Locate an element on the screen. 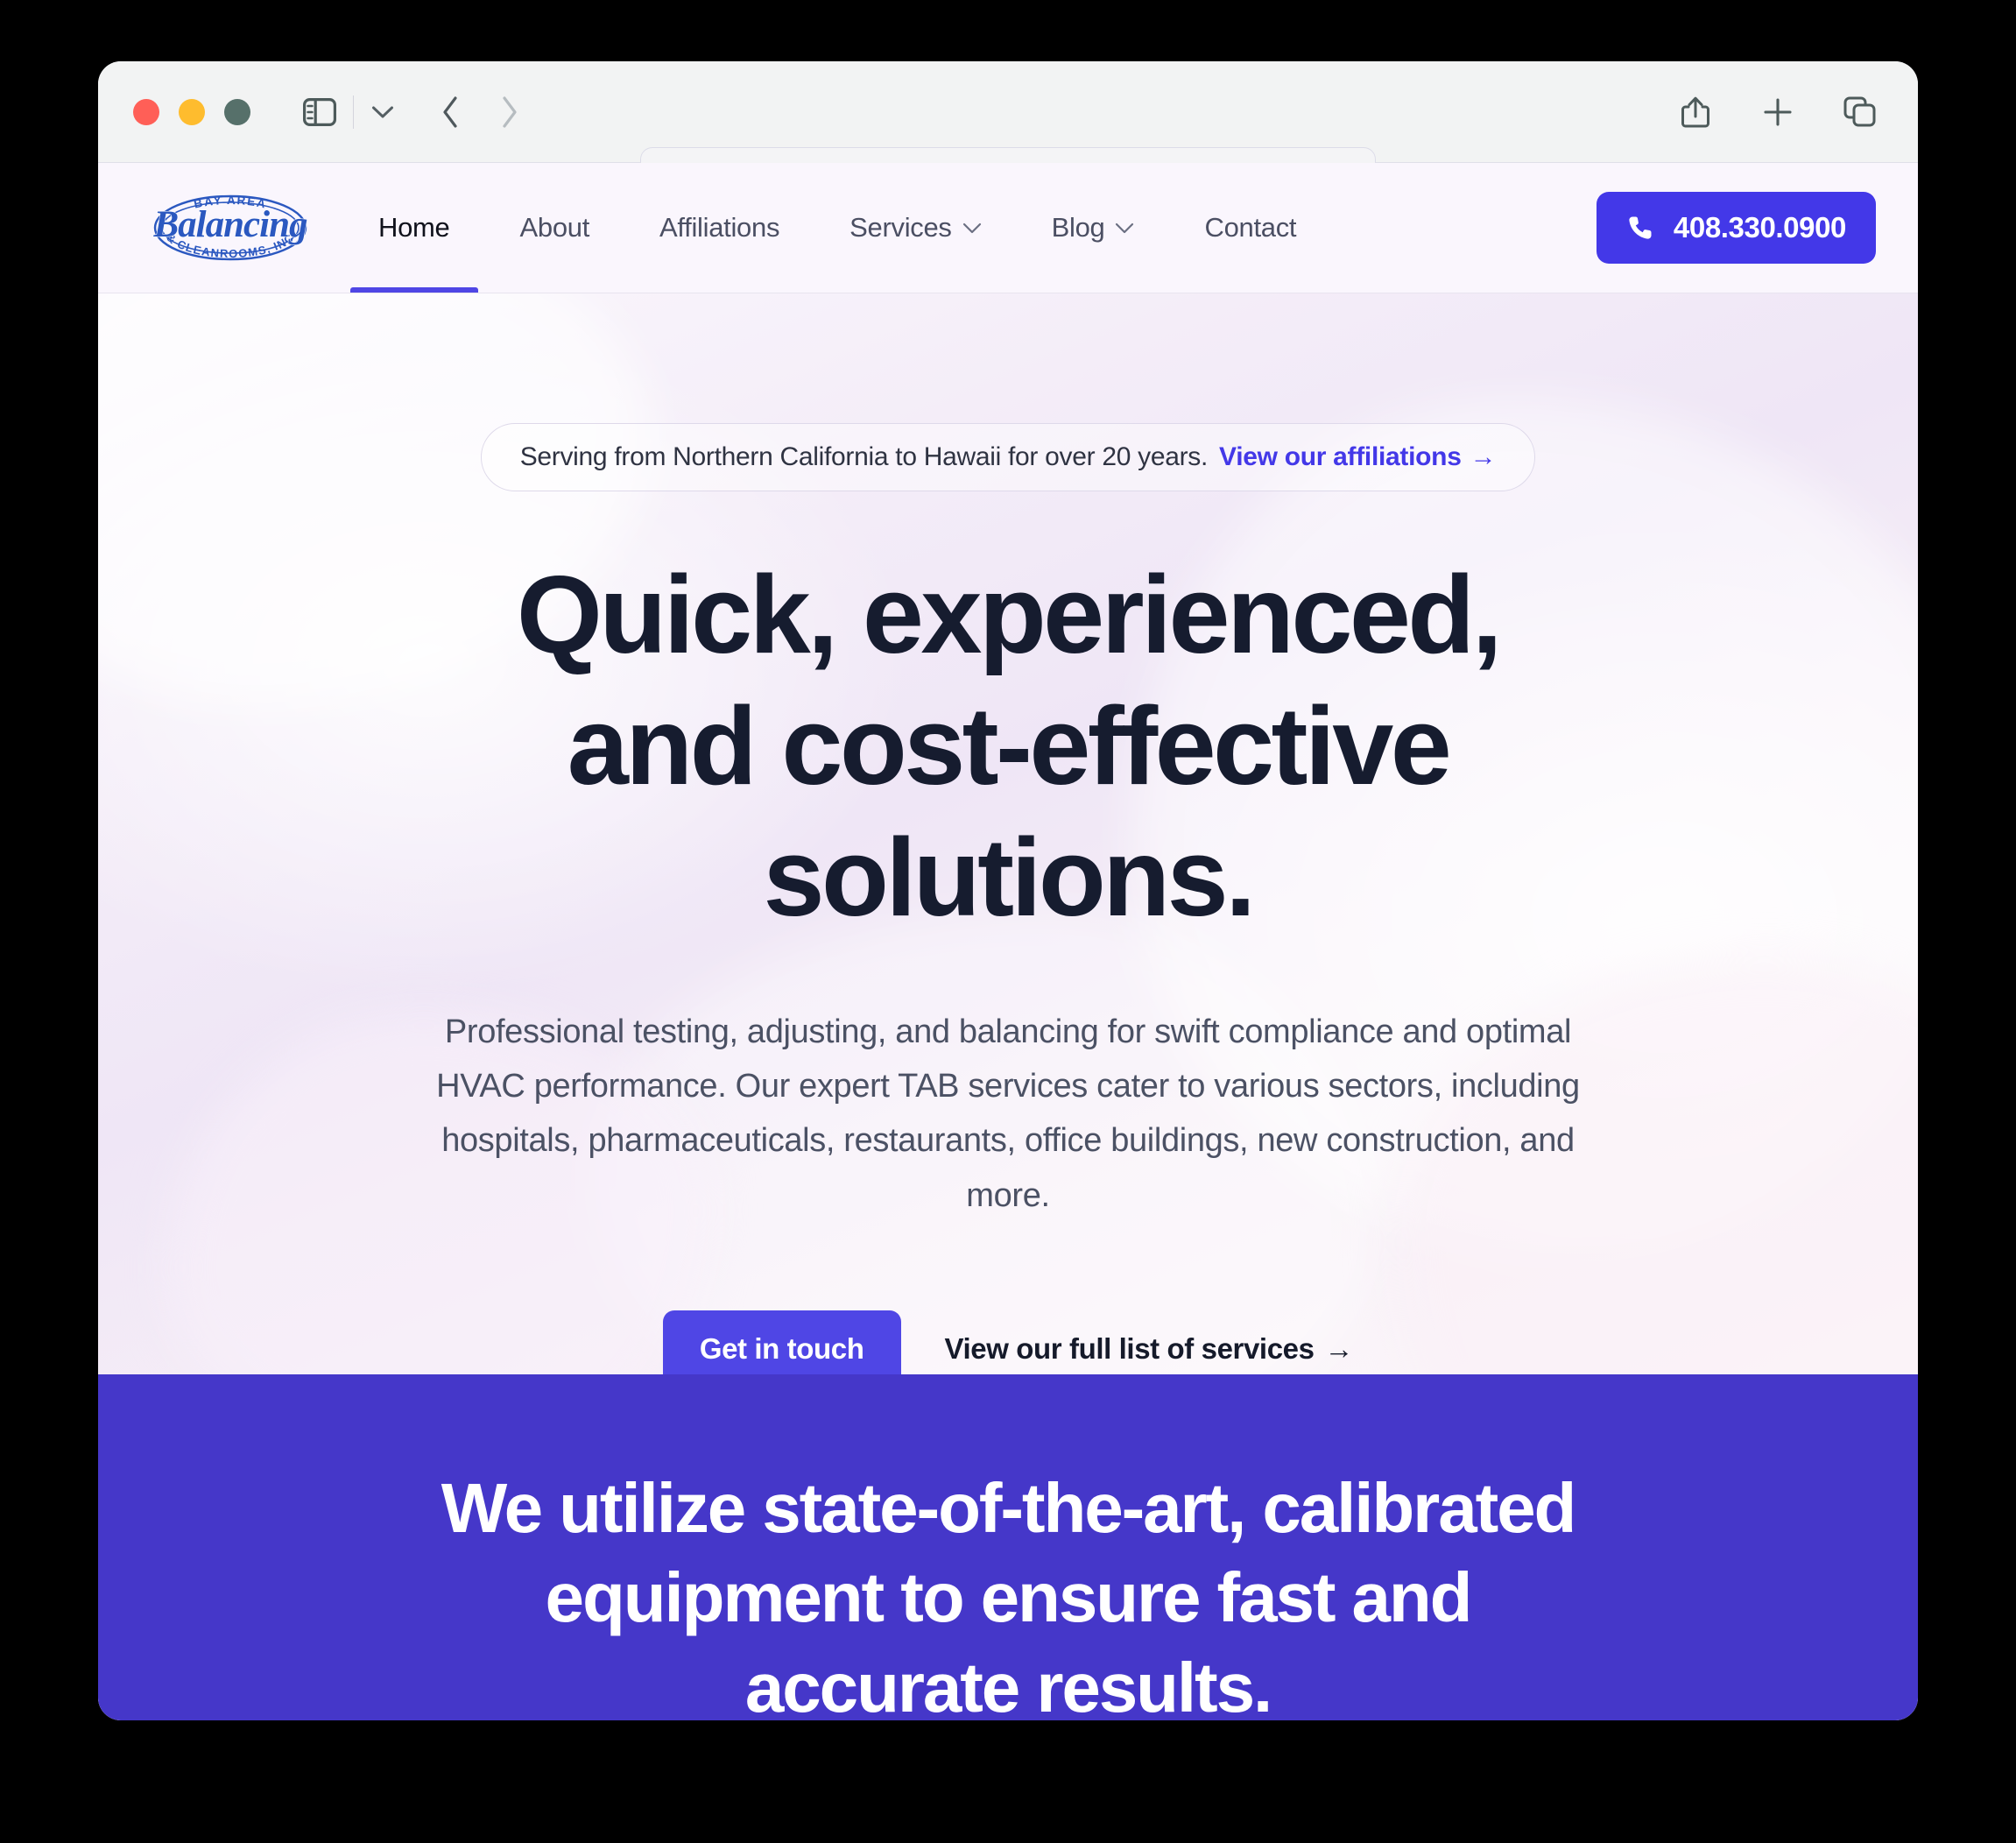  nav-label: Affiliations is located at coordinates (719, 227).